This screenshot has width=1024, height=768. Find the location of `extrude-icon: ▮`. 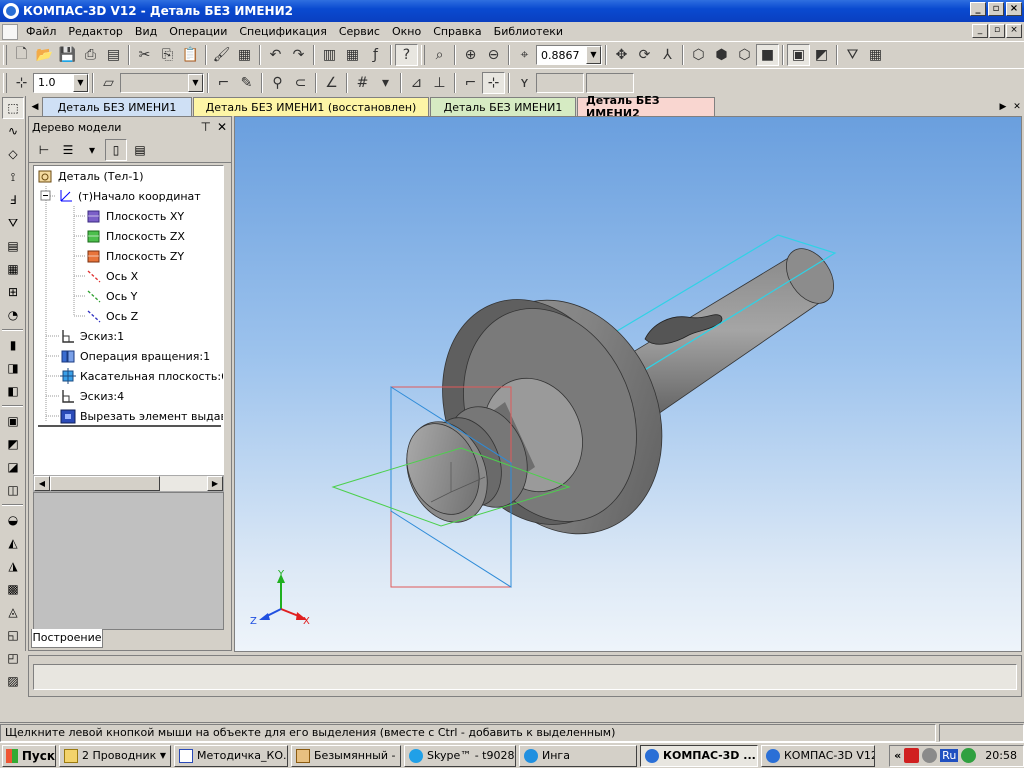

extrude-icon: ▮ is located at coordinates (13, 345).